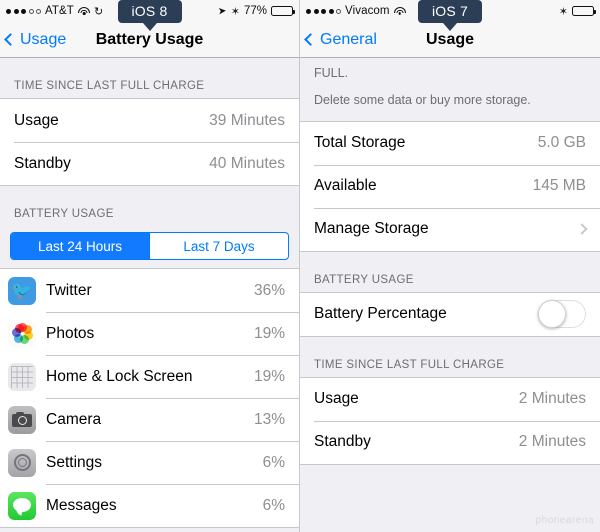 This screenshot has height=532, width=600. I want to click on row-value: 40 Minutes, so click(247, 163).